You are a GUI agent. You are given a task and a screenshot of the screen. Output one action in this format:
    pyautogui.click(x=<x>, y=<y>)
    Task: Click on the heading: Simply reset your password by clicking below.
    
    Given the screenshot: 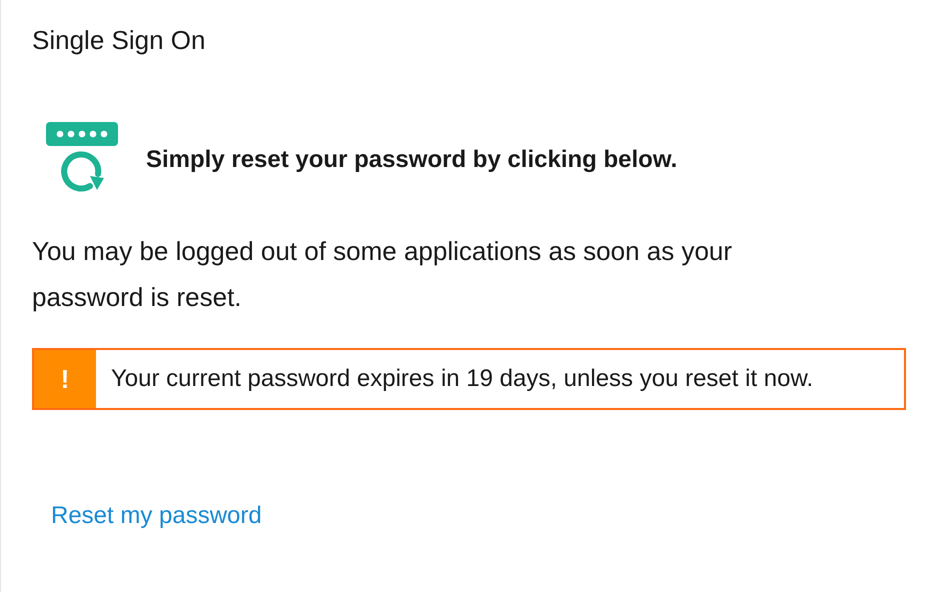 What is the action you would take?
    pyautogui.click(x=412, y=160)
    